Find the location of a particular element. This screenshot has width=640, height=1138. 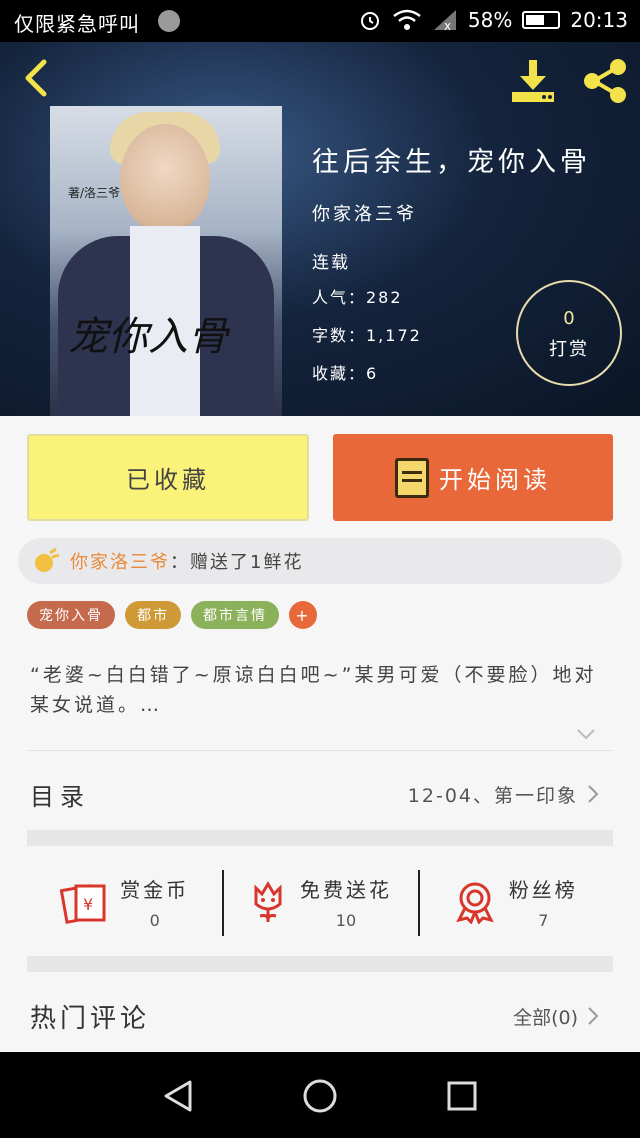

expand-description-icon is located at coordinates (586, 734).